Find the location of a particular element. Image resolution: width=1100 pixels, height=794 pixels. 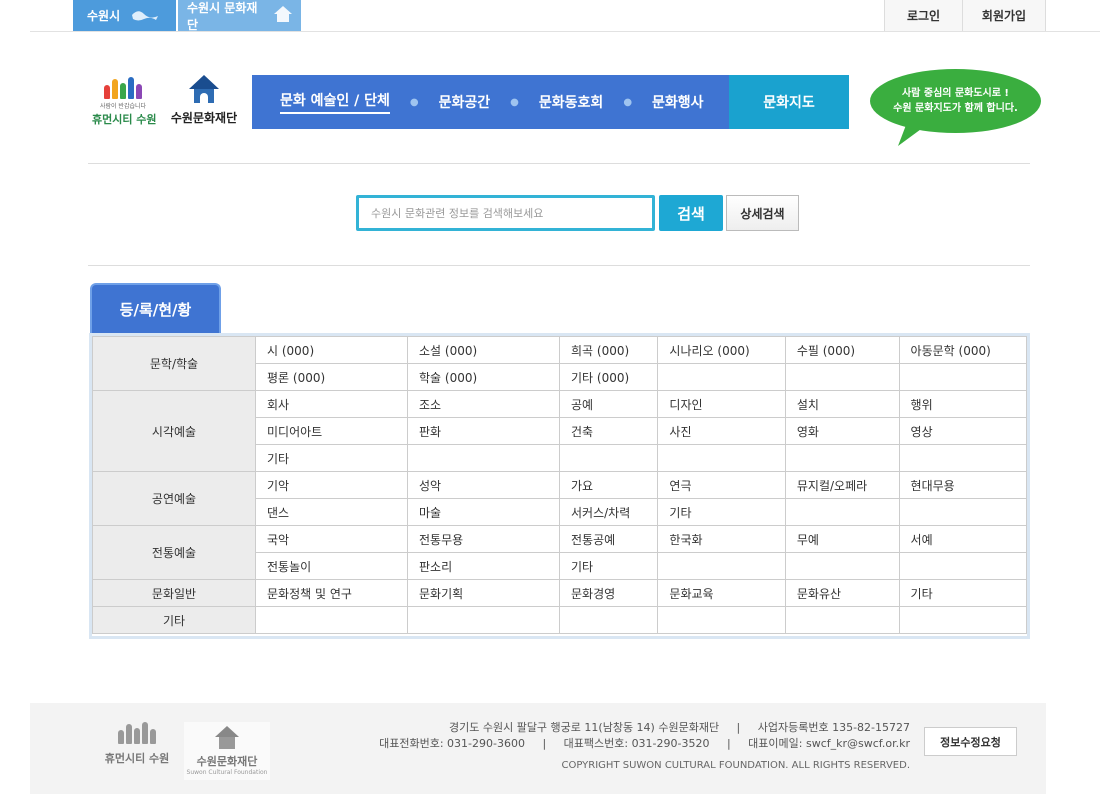

map-icon is located at coordinates (145, 16).